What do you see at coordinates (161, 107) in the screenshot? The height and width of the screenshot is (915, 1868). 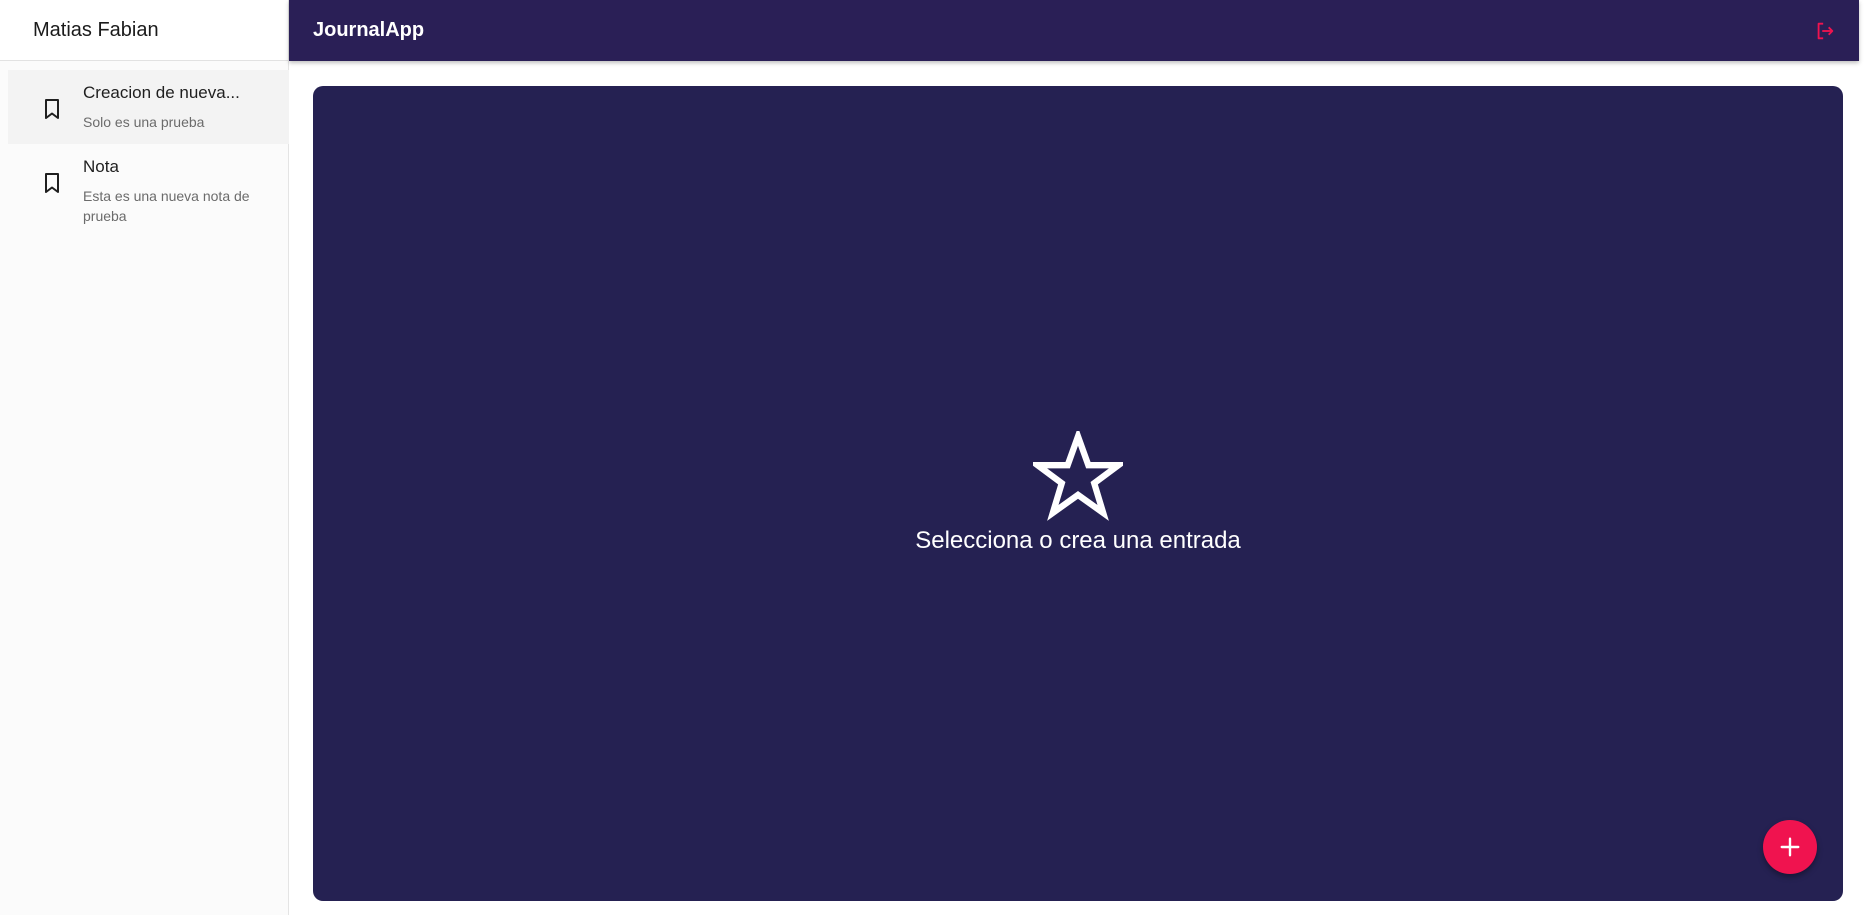 I see `note-text: Creacion de nueva... Solo es una prueba` at bounding box center [161, 107].